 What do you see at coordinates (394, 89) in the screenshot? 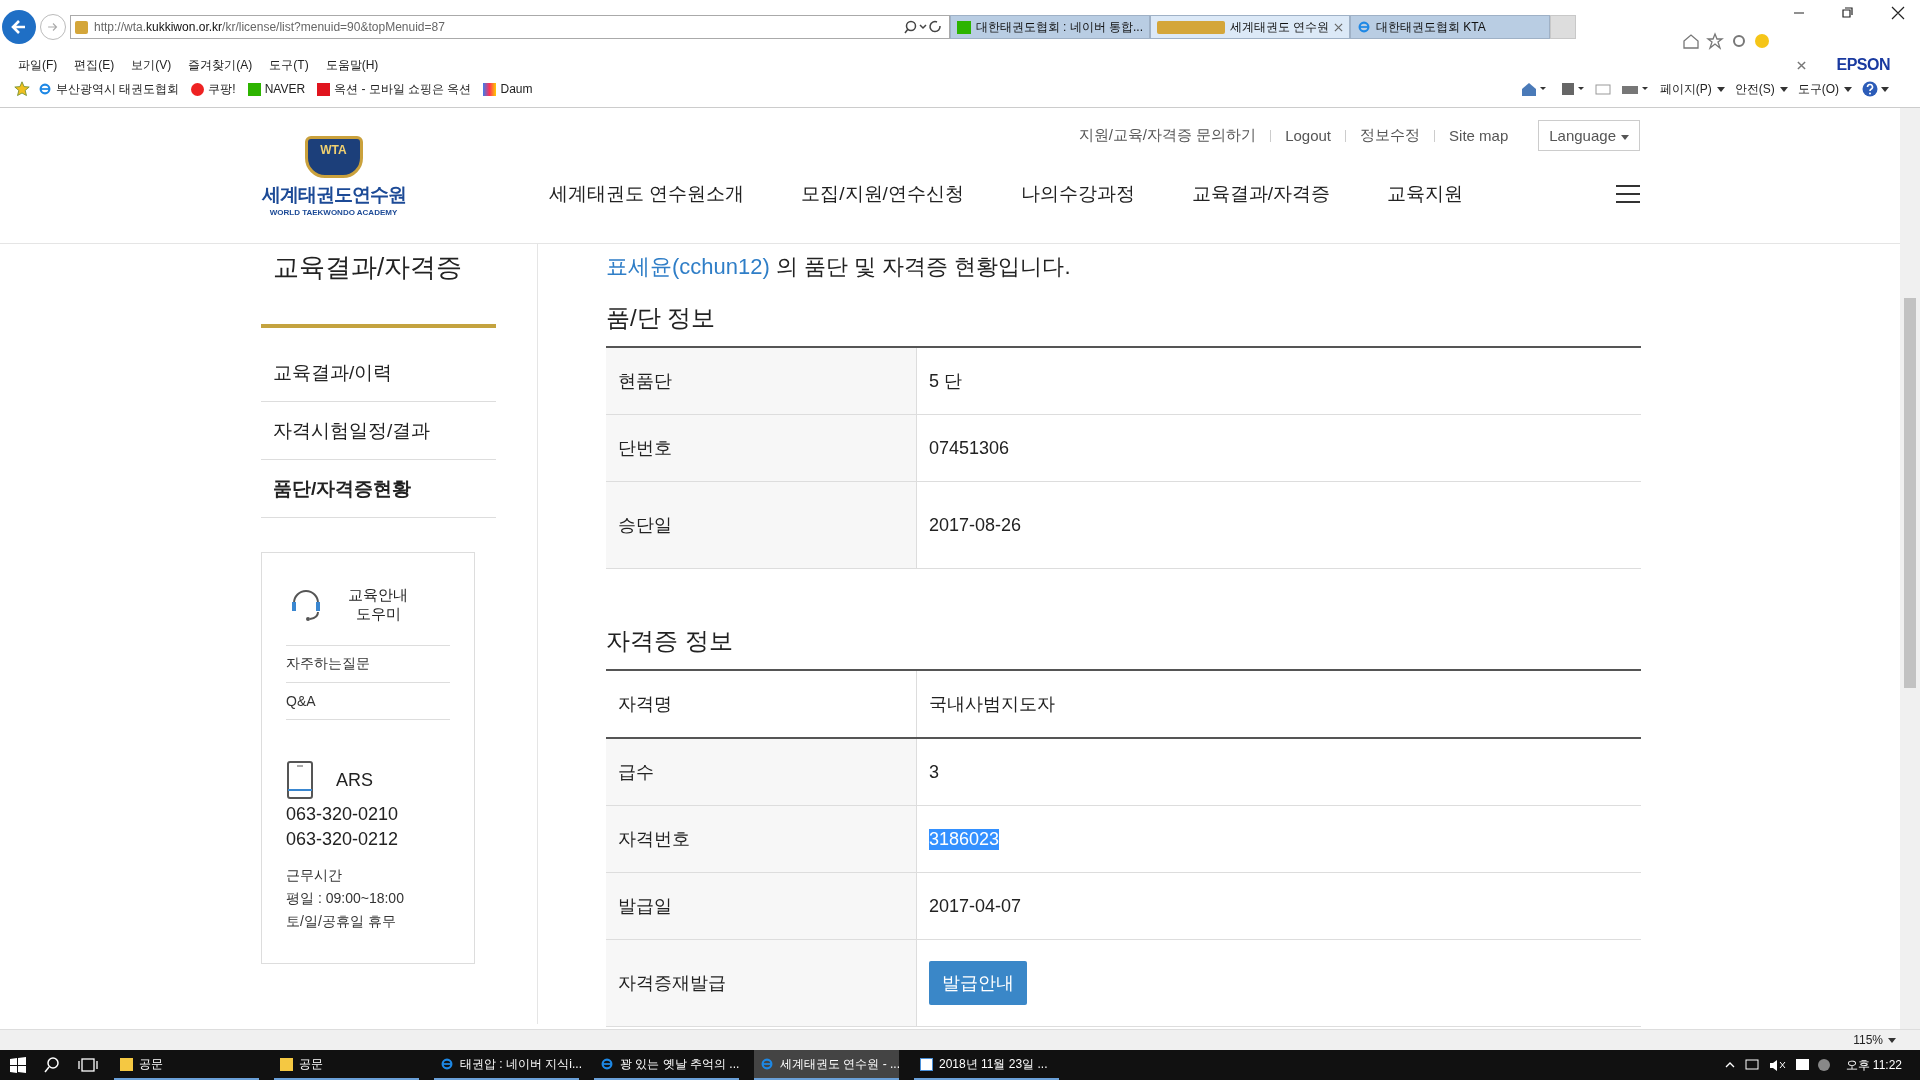
I see `favorite-link: 옥션 - 모바일 쇼핑은 옥션` at bounding box center [394, 89].